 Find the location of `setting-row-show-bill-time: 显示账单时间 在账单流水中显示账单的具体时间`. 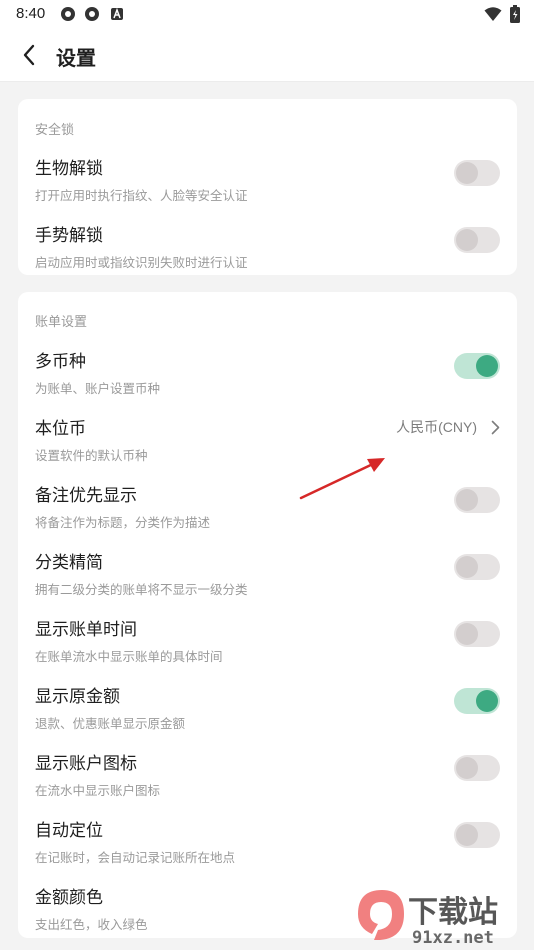

setting-row-show-bill-time: 显示账单时间 在账单流水中显示账单的具体时间 is located at coordinates (267, 646).